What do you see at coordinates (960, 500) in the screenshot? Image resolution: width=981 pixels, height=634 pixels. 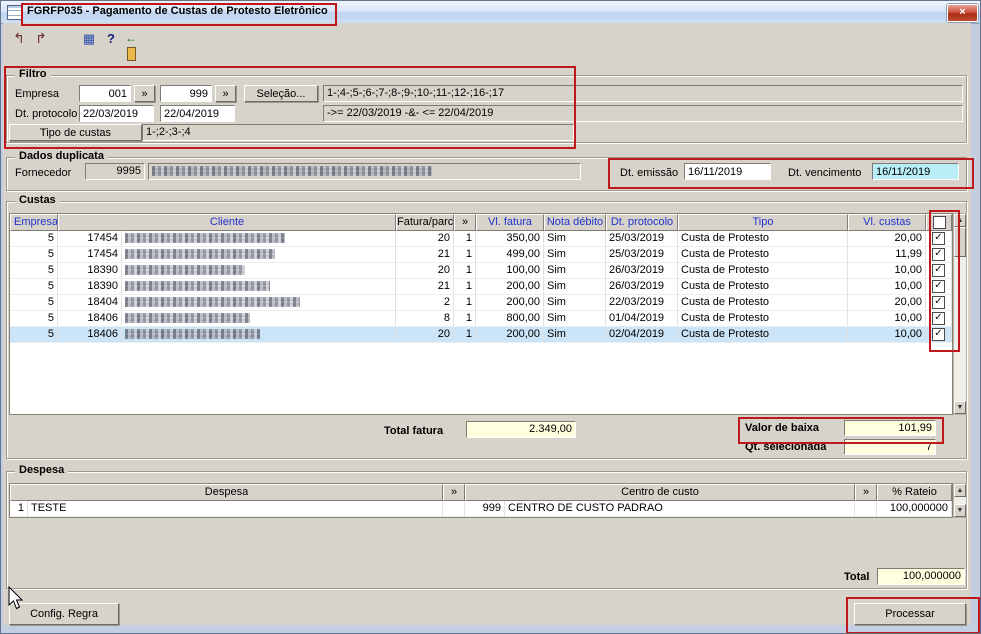 I see `despesa-scrollbar: ▲ ▼` at bounding box center [960, 500].